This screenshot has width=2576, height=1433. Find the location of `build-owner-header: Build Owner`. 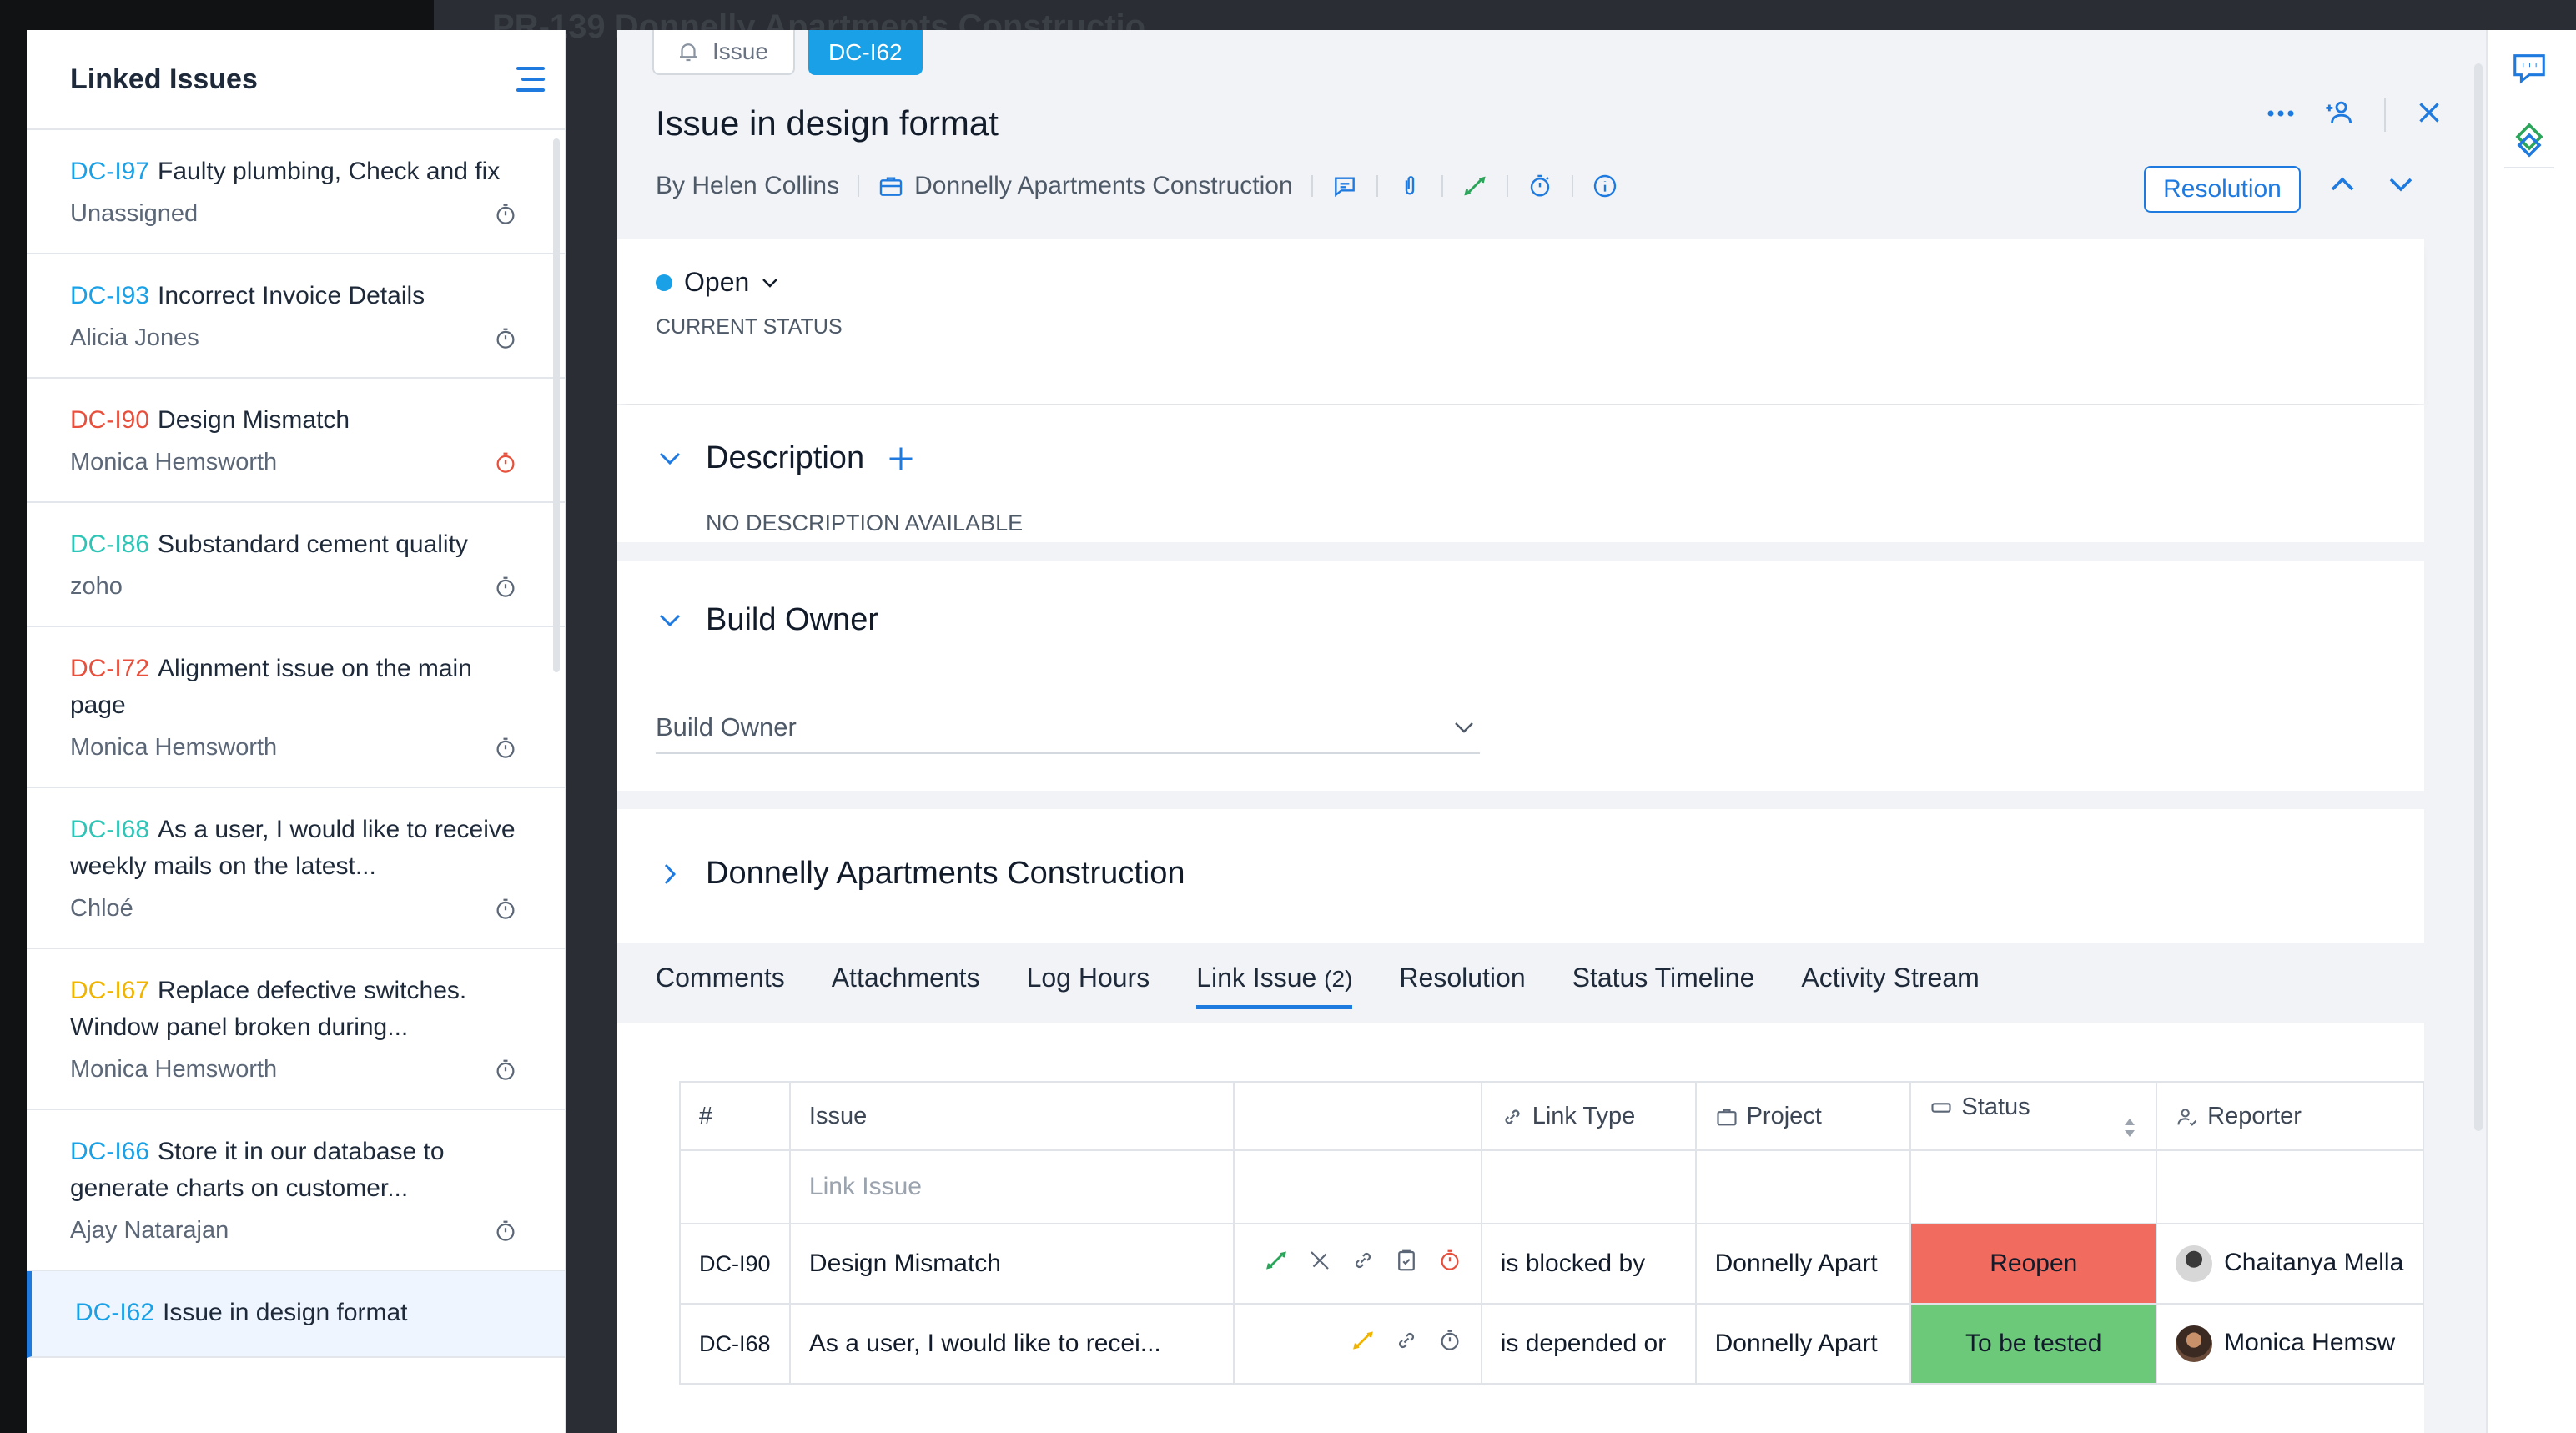

build-owner-header: Build Owner is located at coordinates (767, 620).